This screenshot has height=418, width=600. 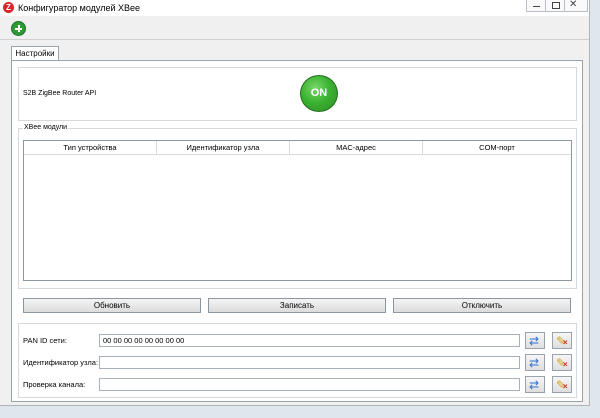 I want to click on channel-check-field, so click(x=309, y=384).